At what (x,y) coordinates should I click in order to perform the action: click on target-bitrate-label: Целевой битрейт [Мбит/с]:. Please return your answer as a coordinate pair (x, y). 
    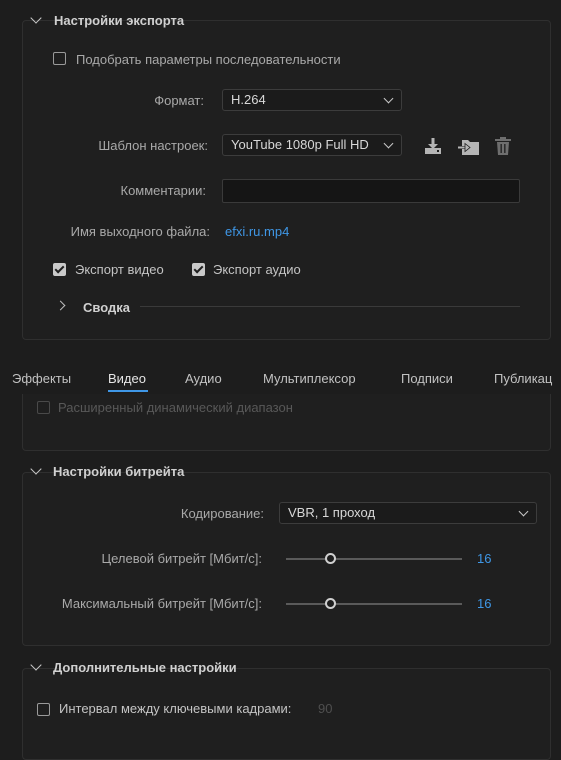
    Looking at the image, I should click on (181, 558).